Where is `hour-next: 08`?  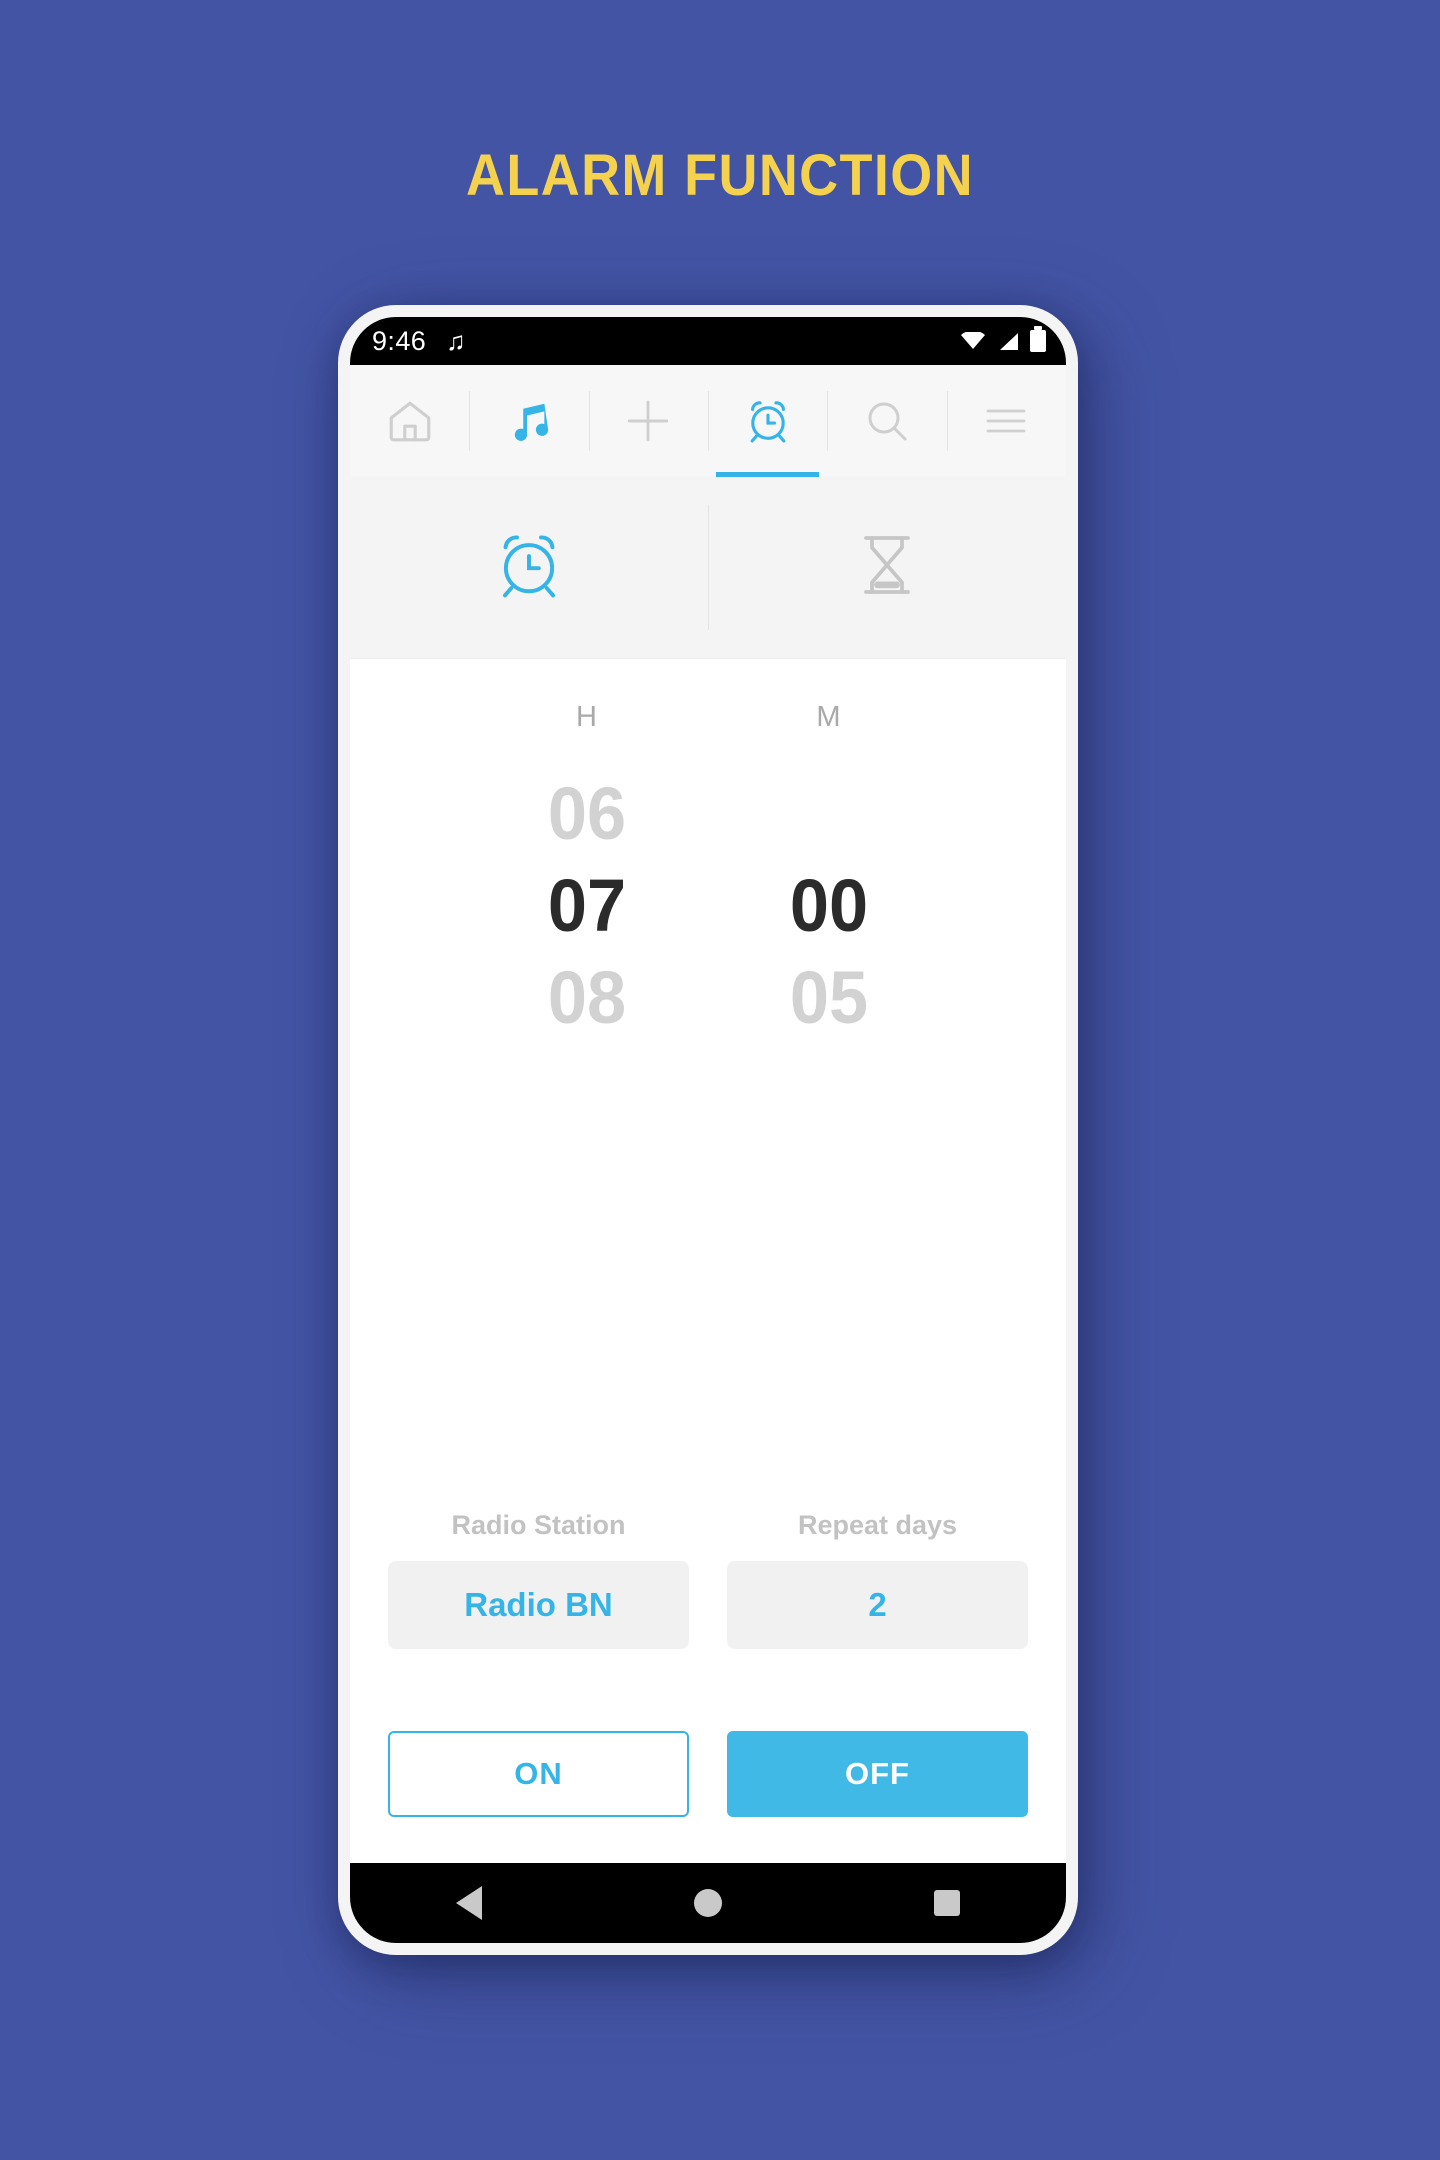 hour-next: 08 is located at coordinates (587, 998).